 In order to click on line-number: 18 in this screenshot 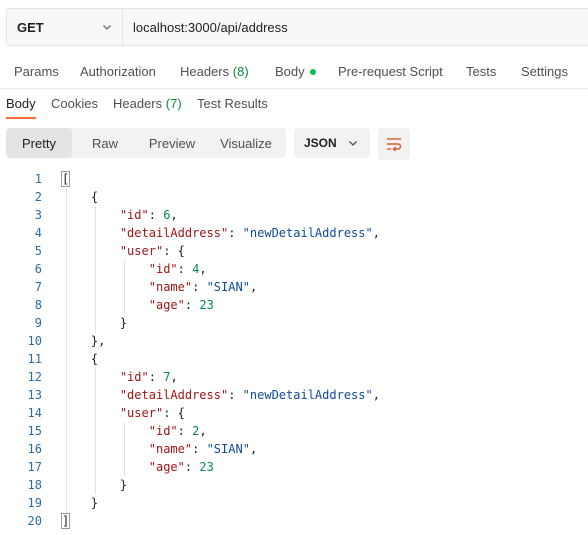, I will do `click(34, 485)`.